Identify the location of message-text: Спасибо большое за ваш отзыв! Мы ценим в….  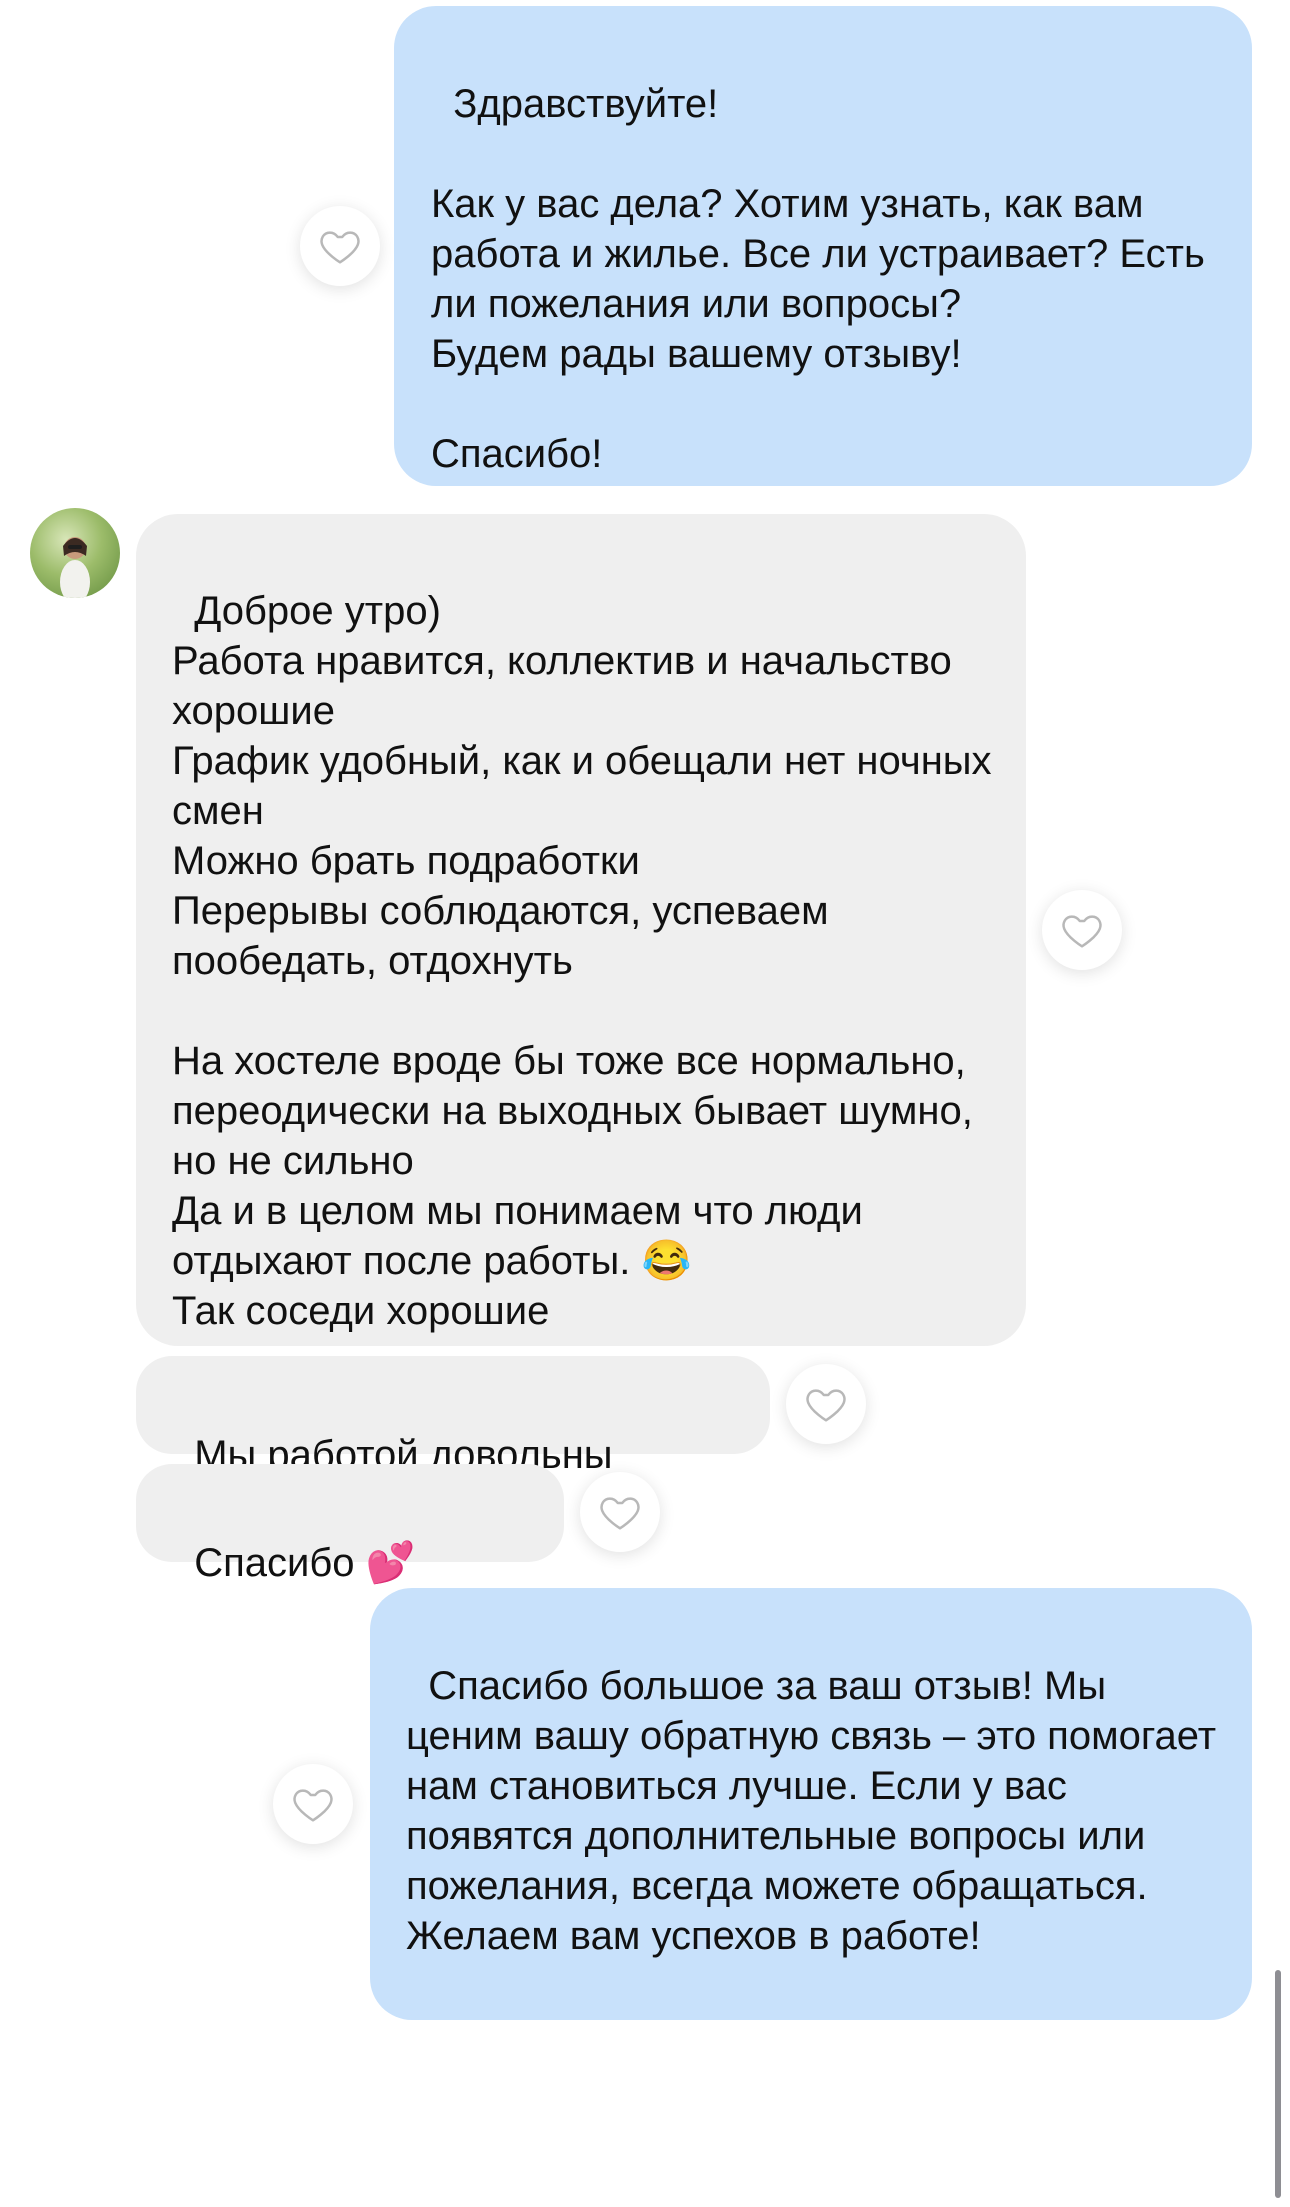
(817, 1811).